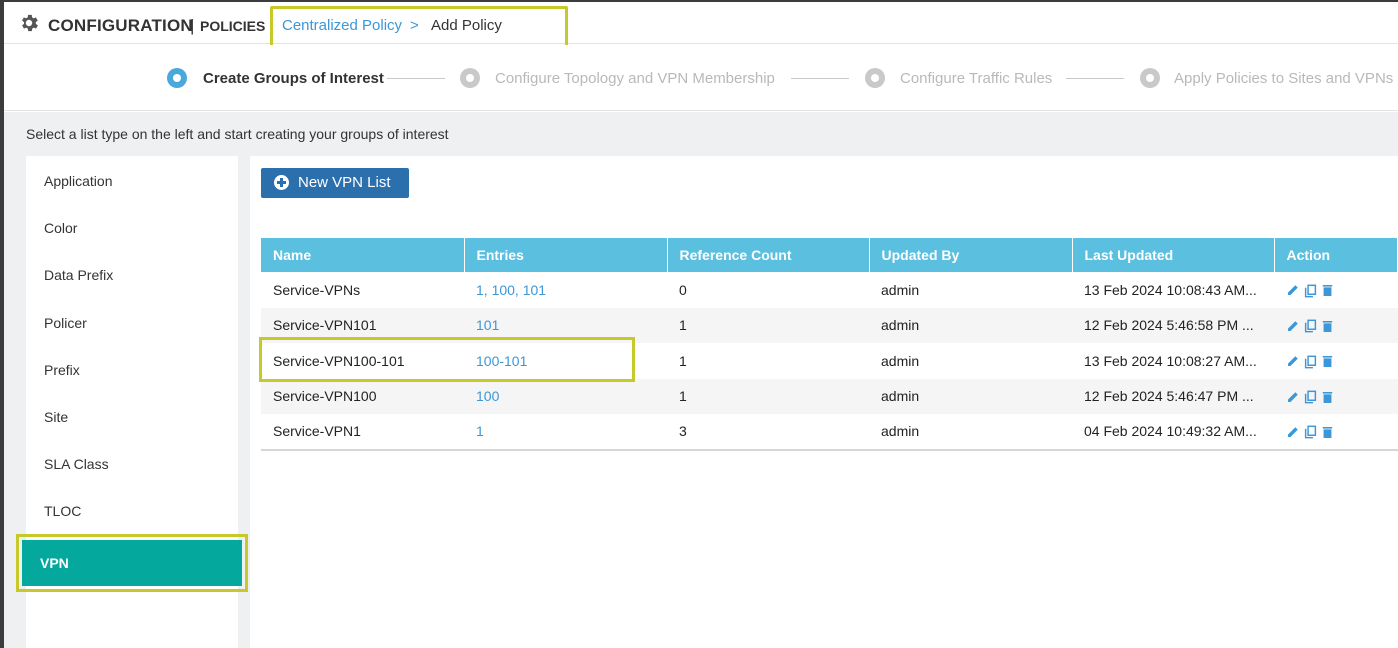 This screenshot has height=648, width=1398. What do you see at coordinates (768, 432) in the screenshot?
I see `row-reference-count: 3` at bounding box center [768, 432].